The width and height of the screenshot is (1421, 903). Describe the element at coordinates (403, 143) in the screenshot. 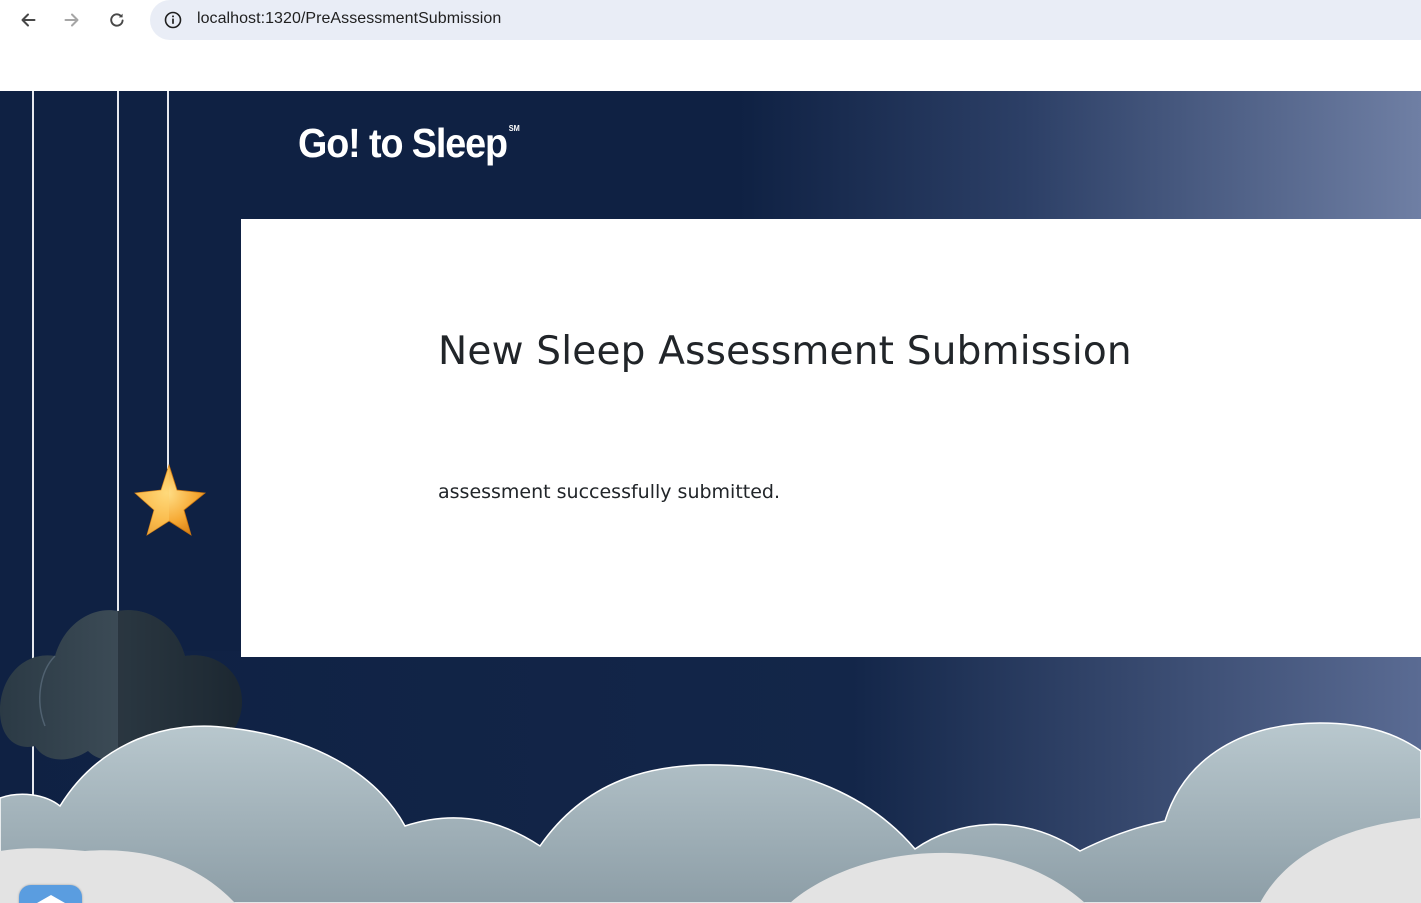

I see `logo-text: Go! to Sleep` at that location.